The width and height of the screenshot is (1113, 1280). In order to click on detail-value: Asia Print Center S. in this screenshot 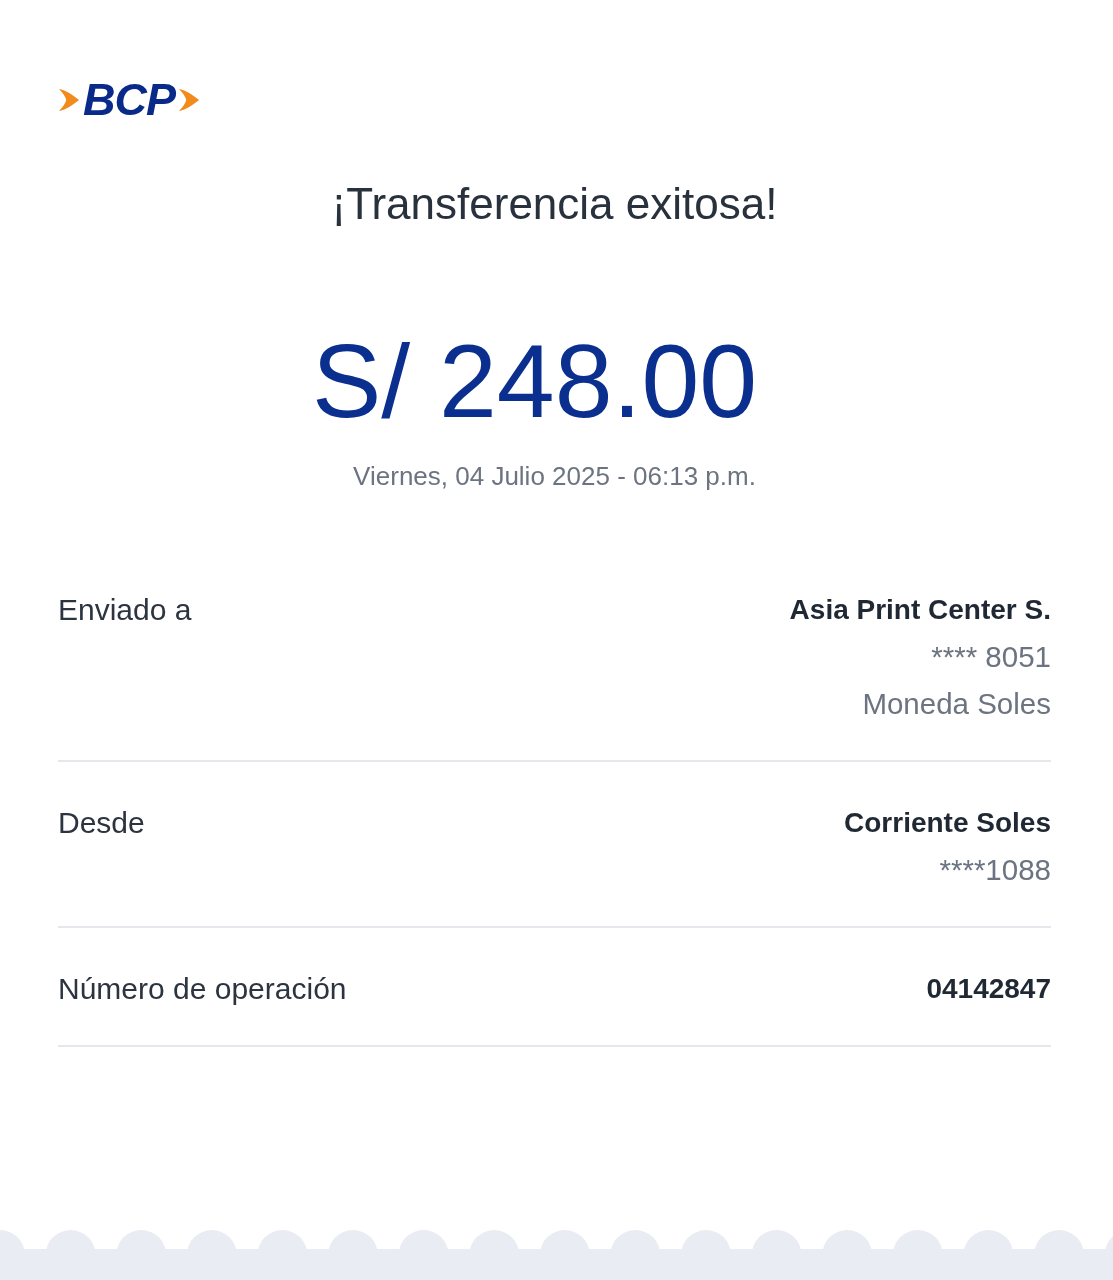, I will do `click(920, 610)`.